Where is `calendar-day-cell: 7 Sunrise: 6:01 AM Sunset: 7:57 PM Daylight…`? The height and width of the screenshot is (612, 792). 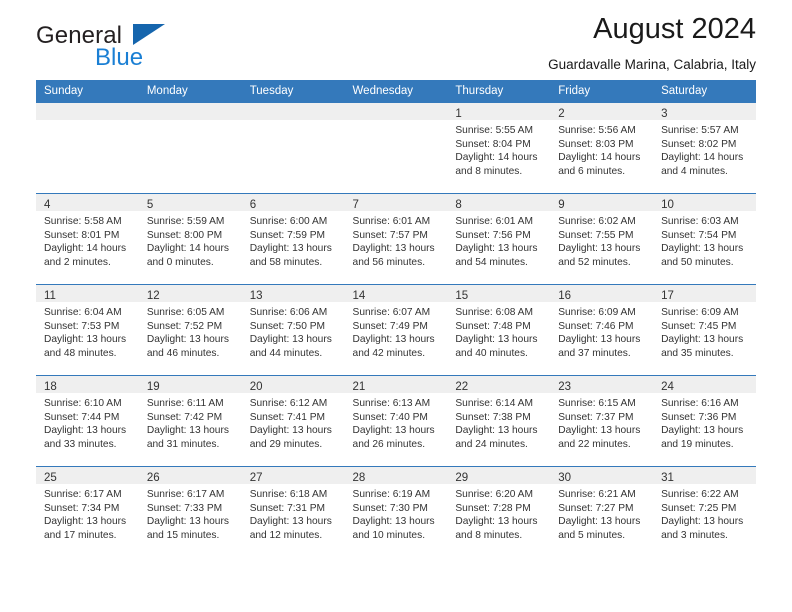 calendar-day-cell: 7 Sunrise: 6:01 AM Sunset: 7:57 PM Daylight… is located at coordinates (396, 239).